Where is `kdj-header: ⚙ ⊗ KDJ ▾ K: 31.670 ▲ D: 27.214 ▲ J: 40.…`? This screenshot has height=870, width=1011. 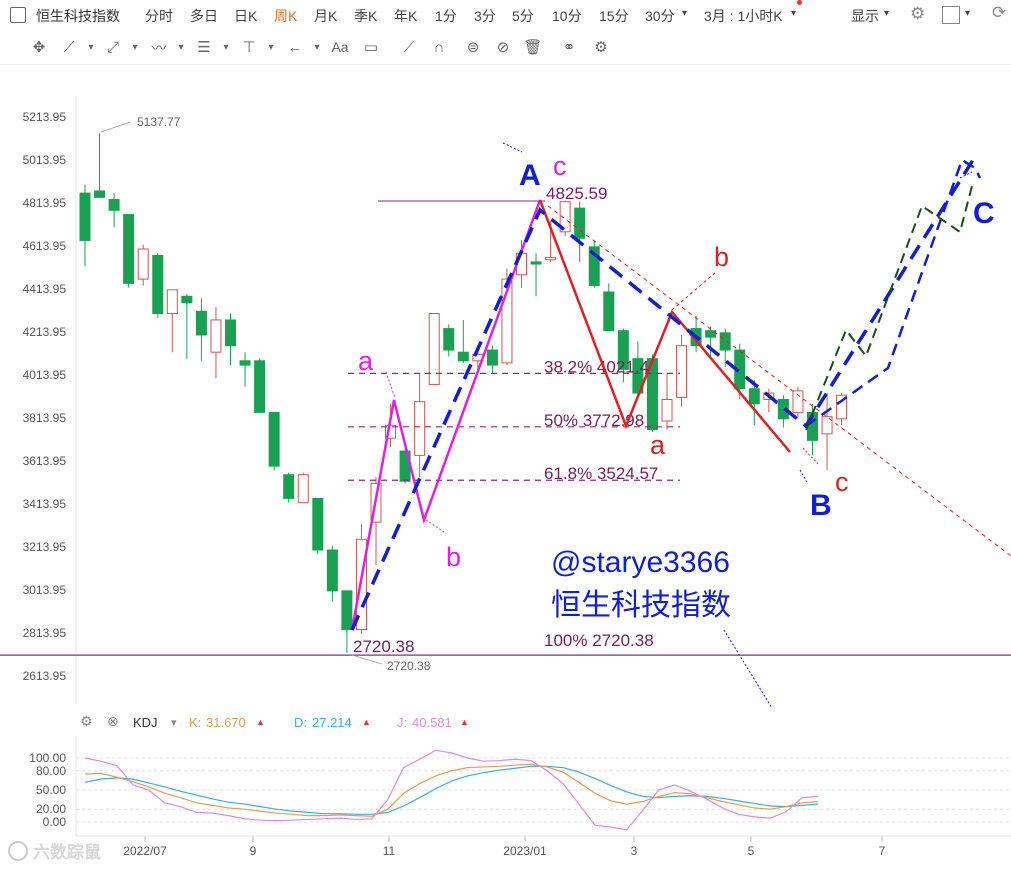 kdj-header: ⚙ ⊗ KDJ ▾ K: 31.670 ▲ D: 27.214 ▲ J: 40.… is located at coordinates (505, 723).